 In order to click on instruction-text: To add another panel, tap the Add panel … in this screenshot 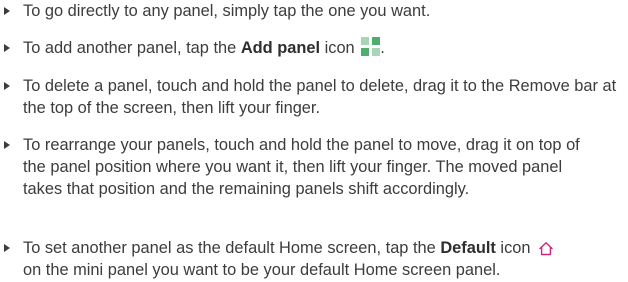, I will do `click(321, 48)`.